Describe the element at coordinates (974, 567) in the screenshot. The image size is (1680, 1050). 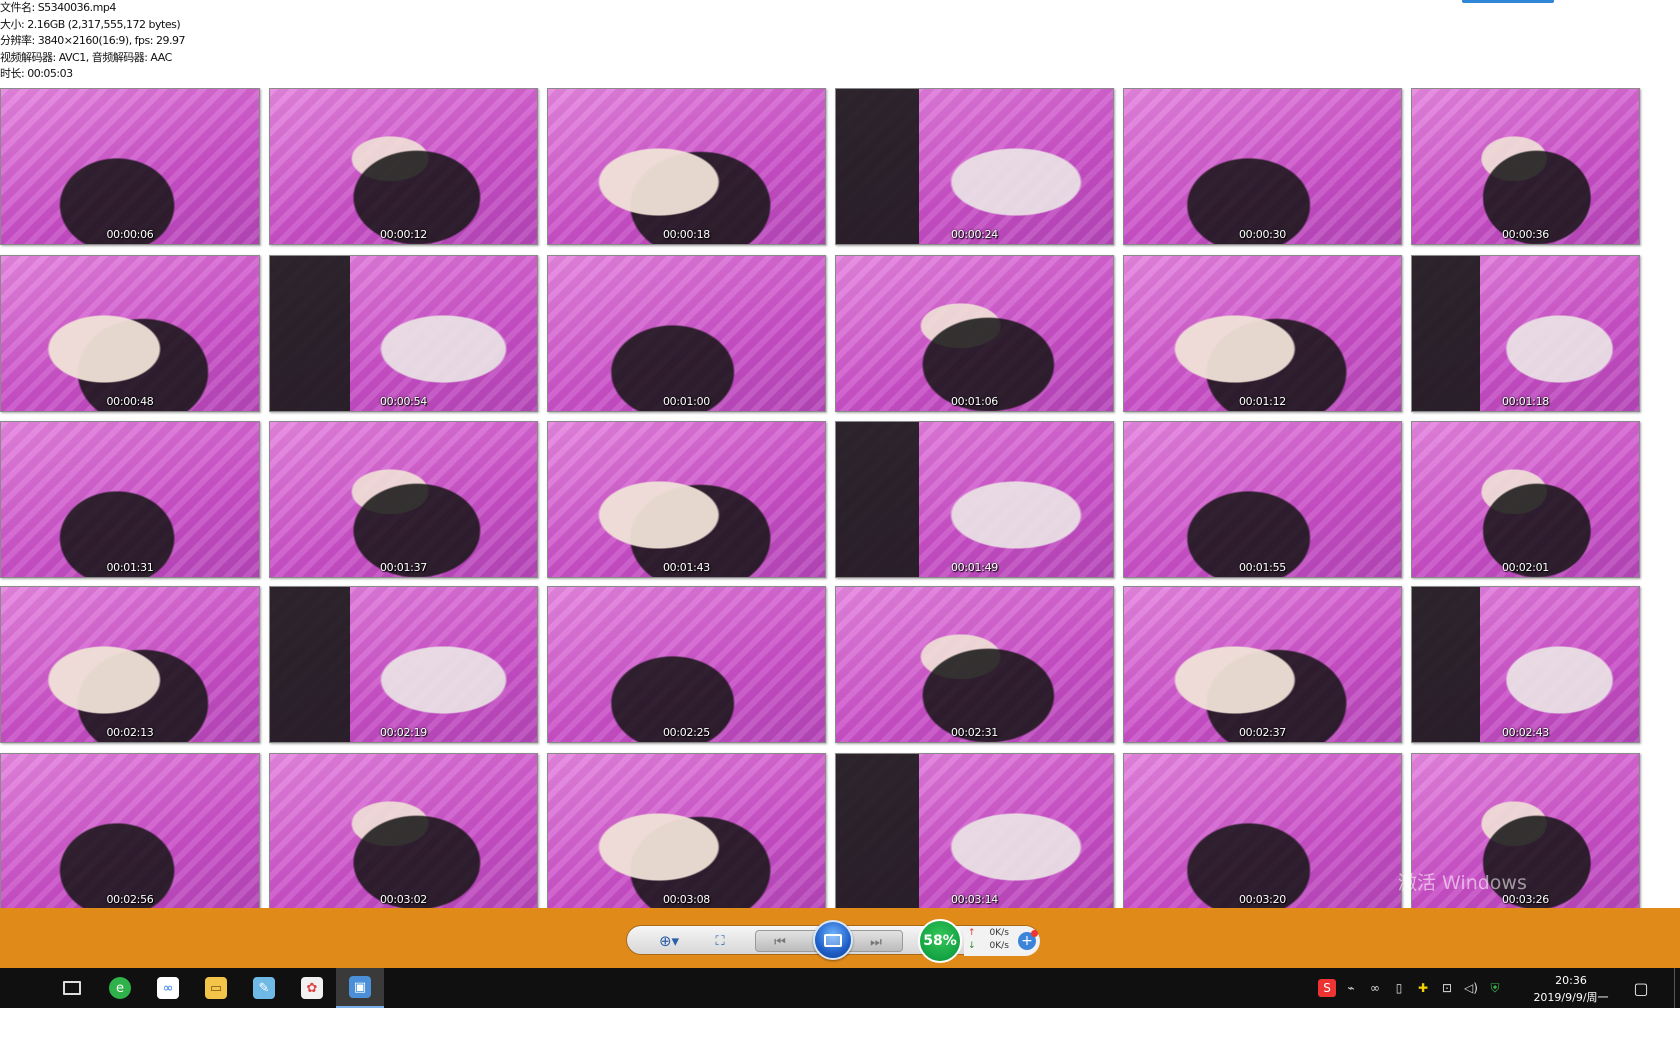
I see `thumbnail-timestamp: 00:01:49` at that location.